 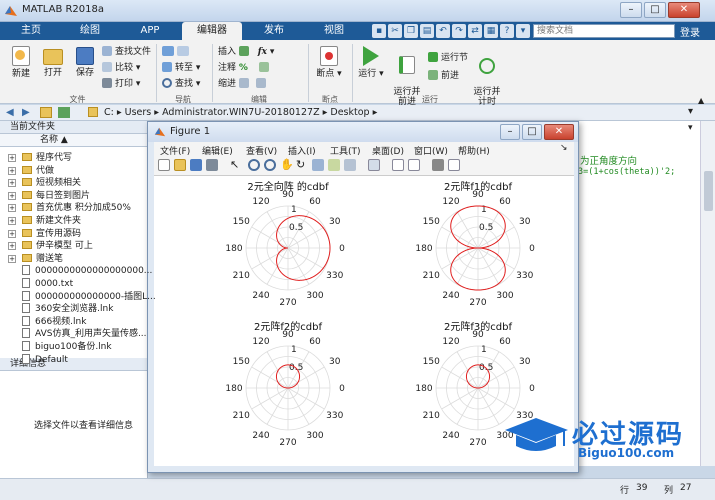 What do you see at coordinates (334, 165) in the screenshot?
I see `brush-icon` at bounding box center [334, 165].